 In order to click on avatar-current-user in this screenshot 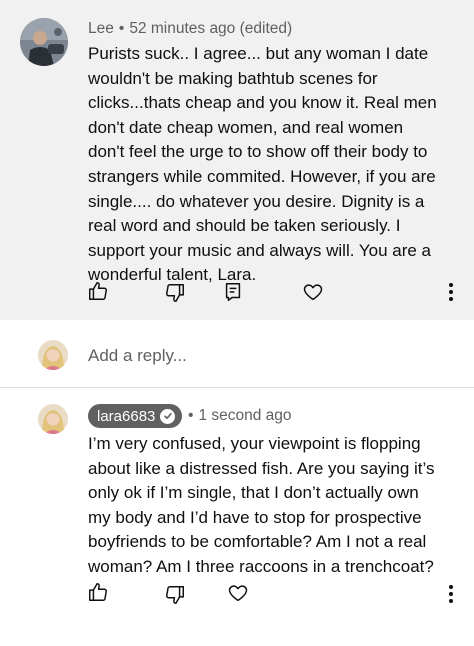, I will do `click(53, 355)`.